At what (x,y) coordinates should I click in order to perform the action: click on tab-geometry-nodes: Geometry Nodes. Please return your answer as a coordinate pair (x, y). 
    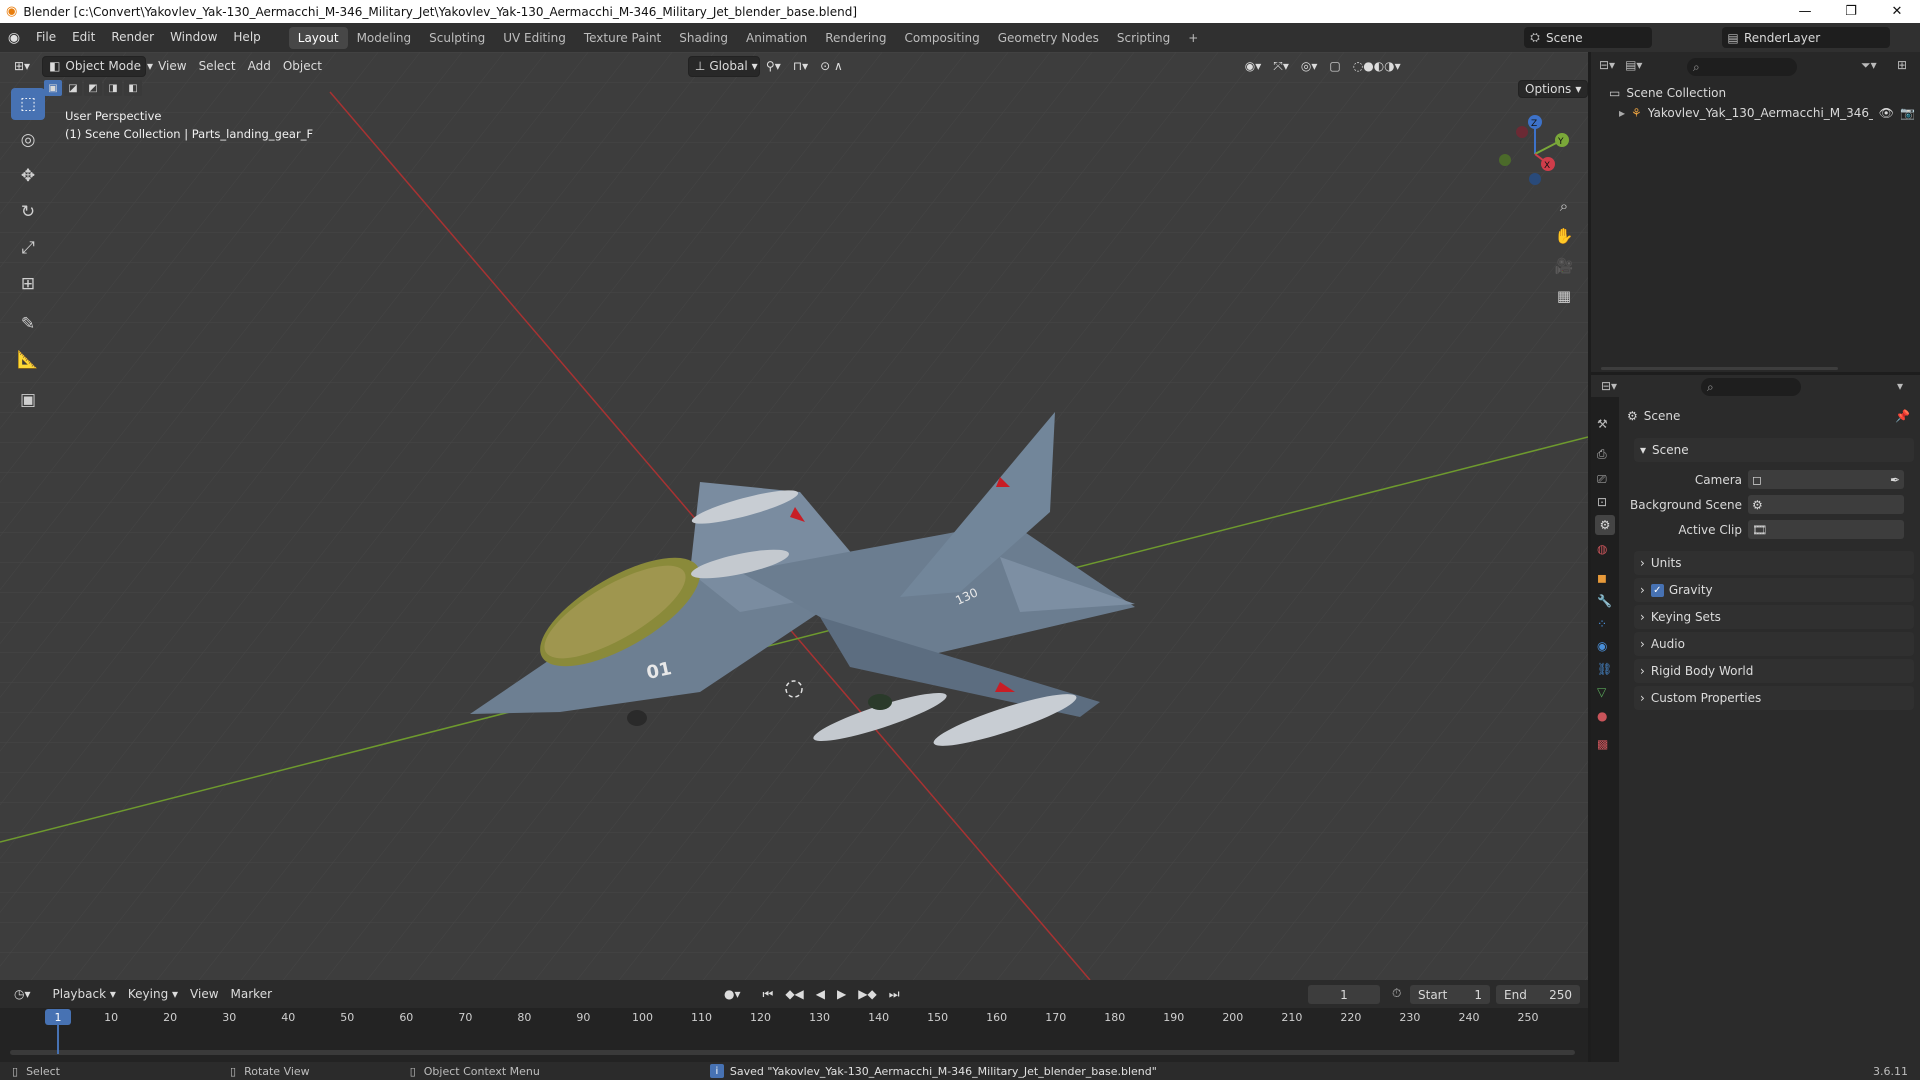
    Looking at the image, I should click on (1048, 38).